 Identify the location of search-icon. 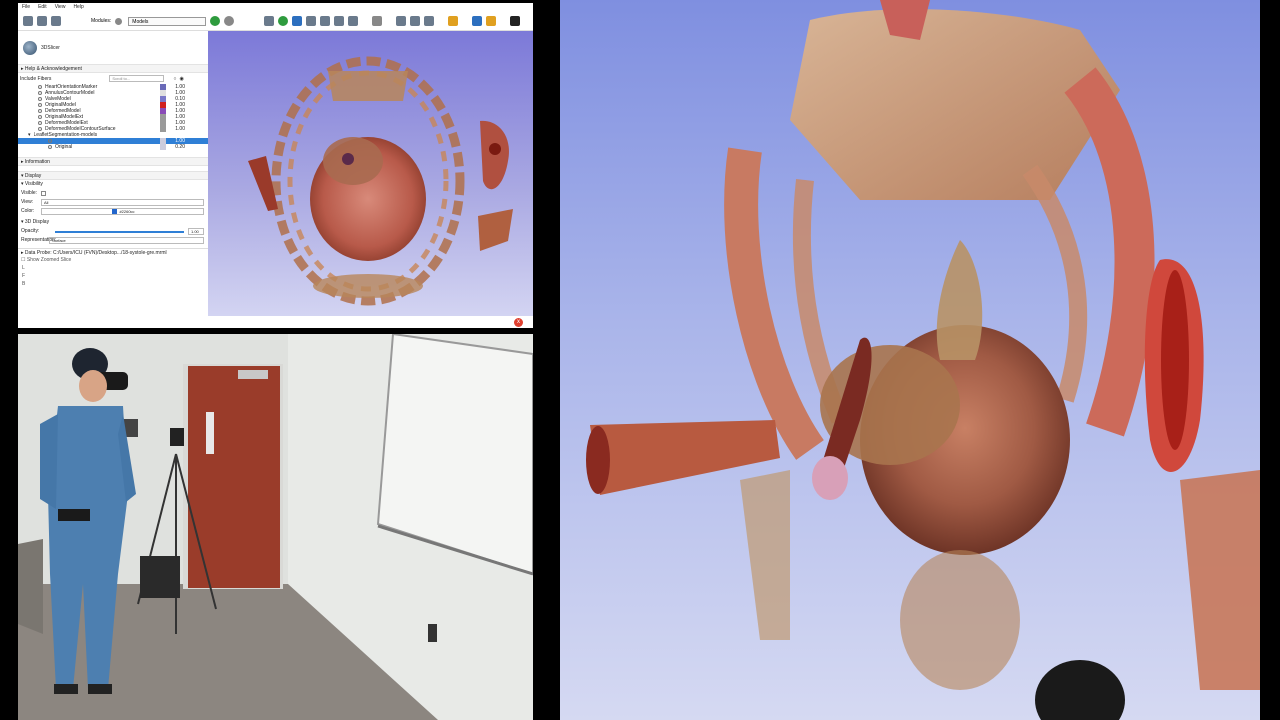
(119, 21).